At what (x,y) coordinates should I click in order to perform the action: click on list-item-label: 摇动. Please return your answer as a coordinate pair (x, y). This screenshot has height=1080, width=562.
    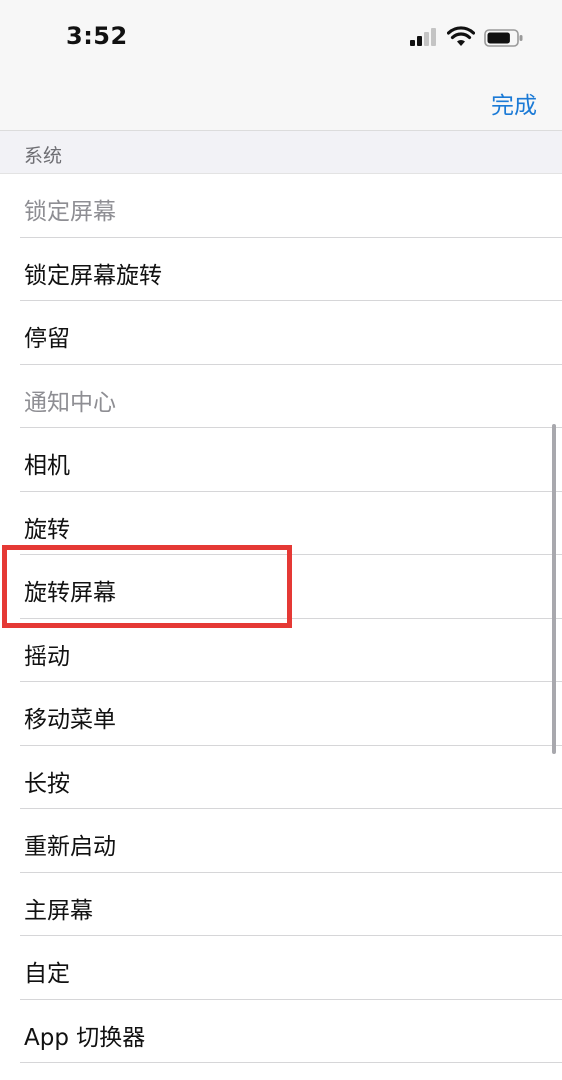
    Looking at the image, I should click on (47, 656).